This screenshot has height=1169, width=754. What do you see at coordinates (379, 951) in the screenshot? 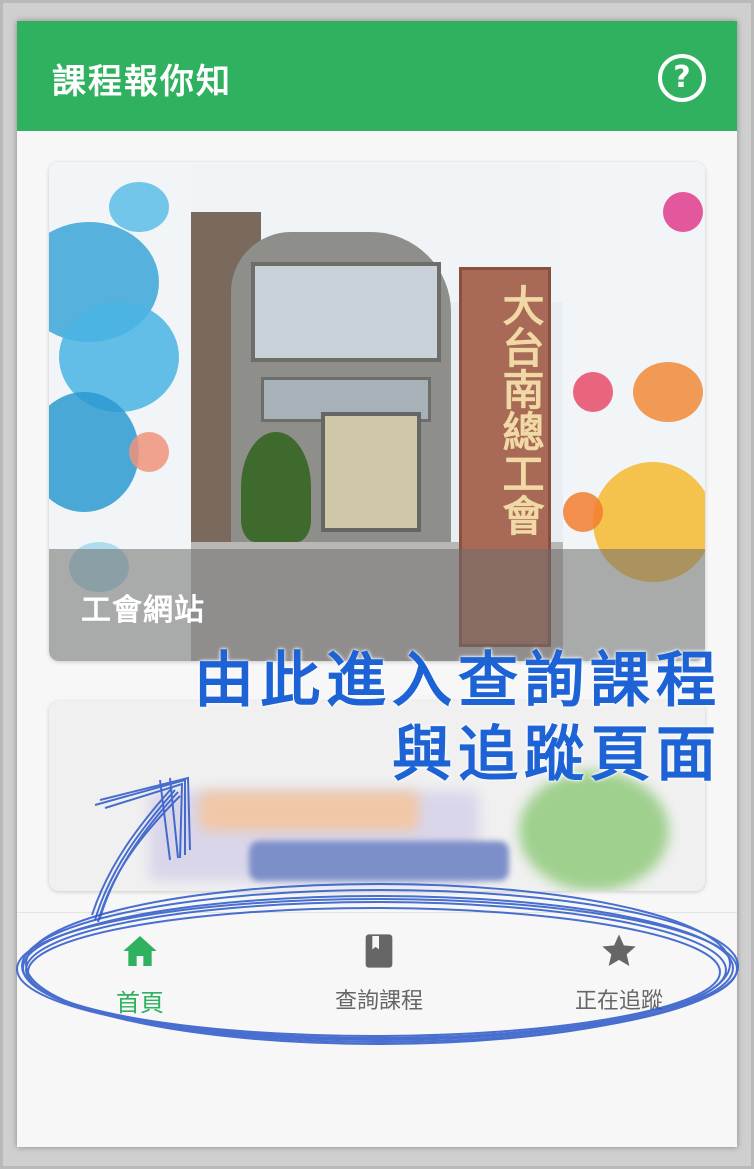
I see `book-icon` at bounding box center [379, 951].